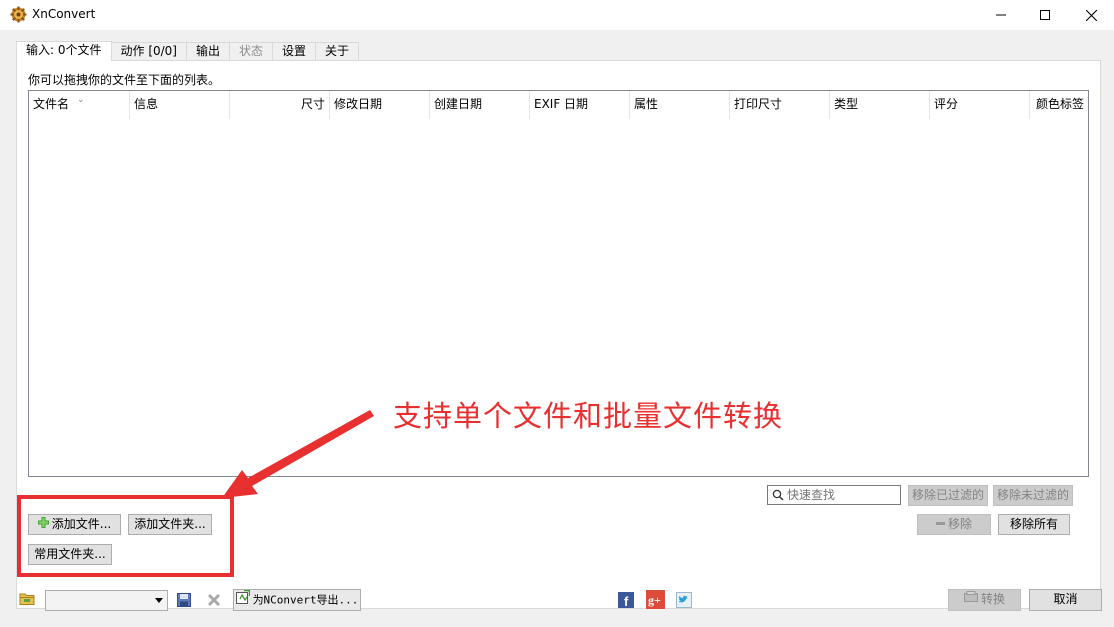 This screenshot has height=627, width=1114. Describe the element at coordinates (992, 599) in the screenshot. I see `convert-label: 转换` at that location.